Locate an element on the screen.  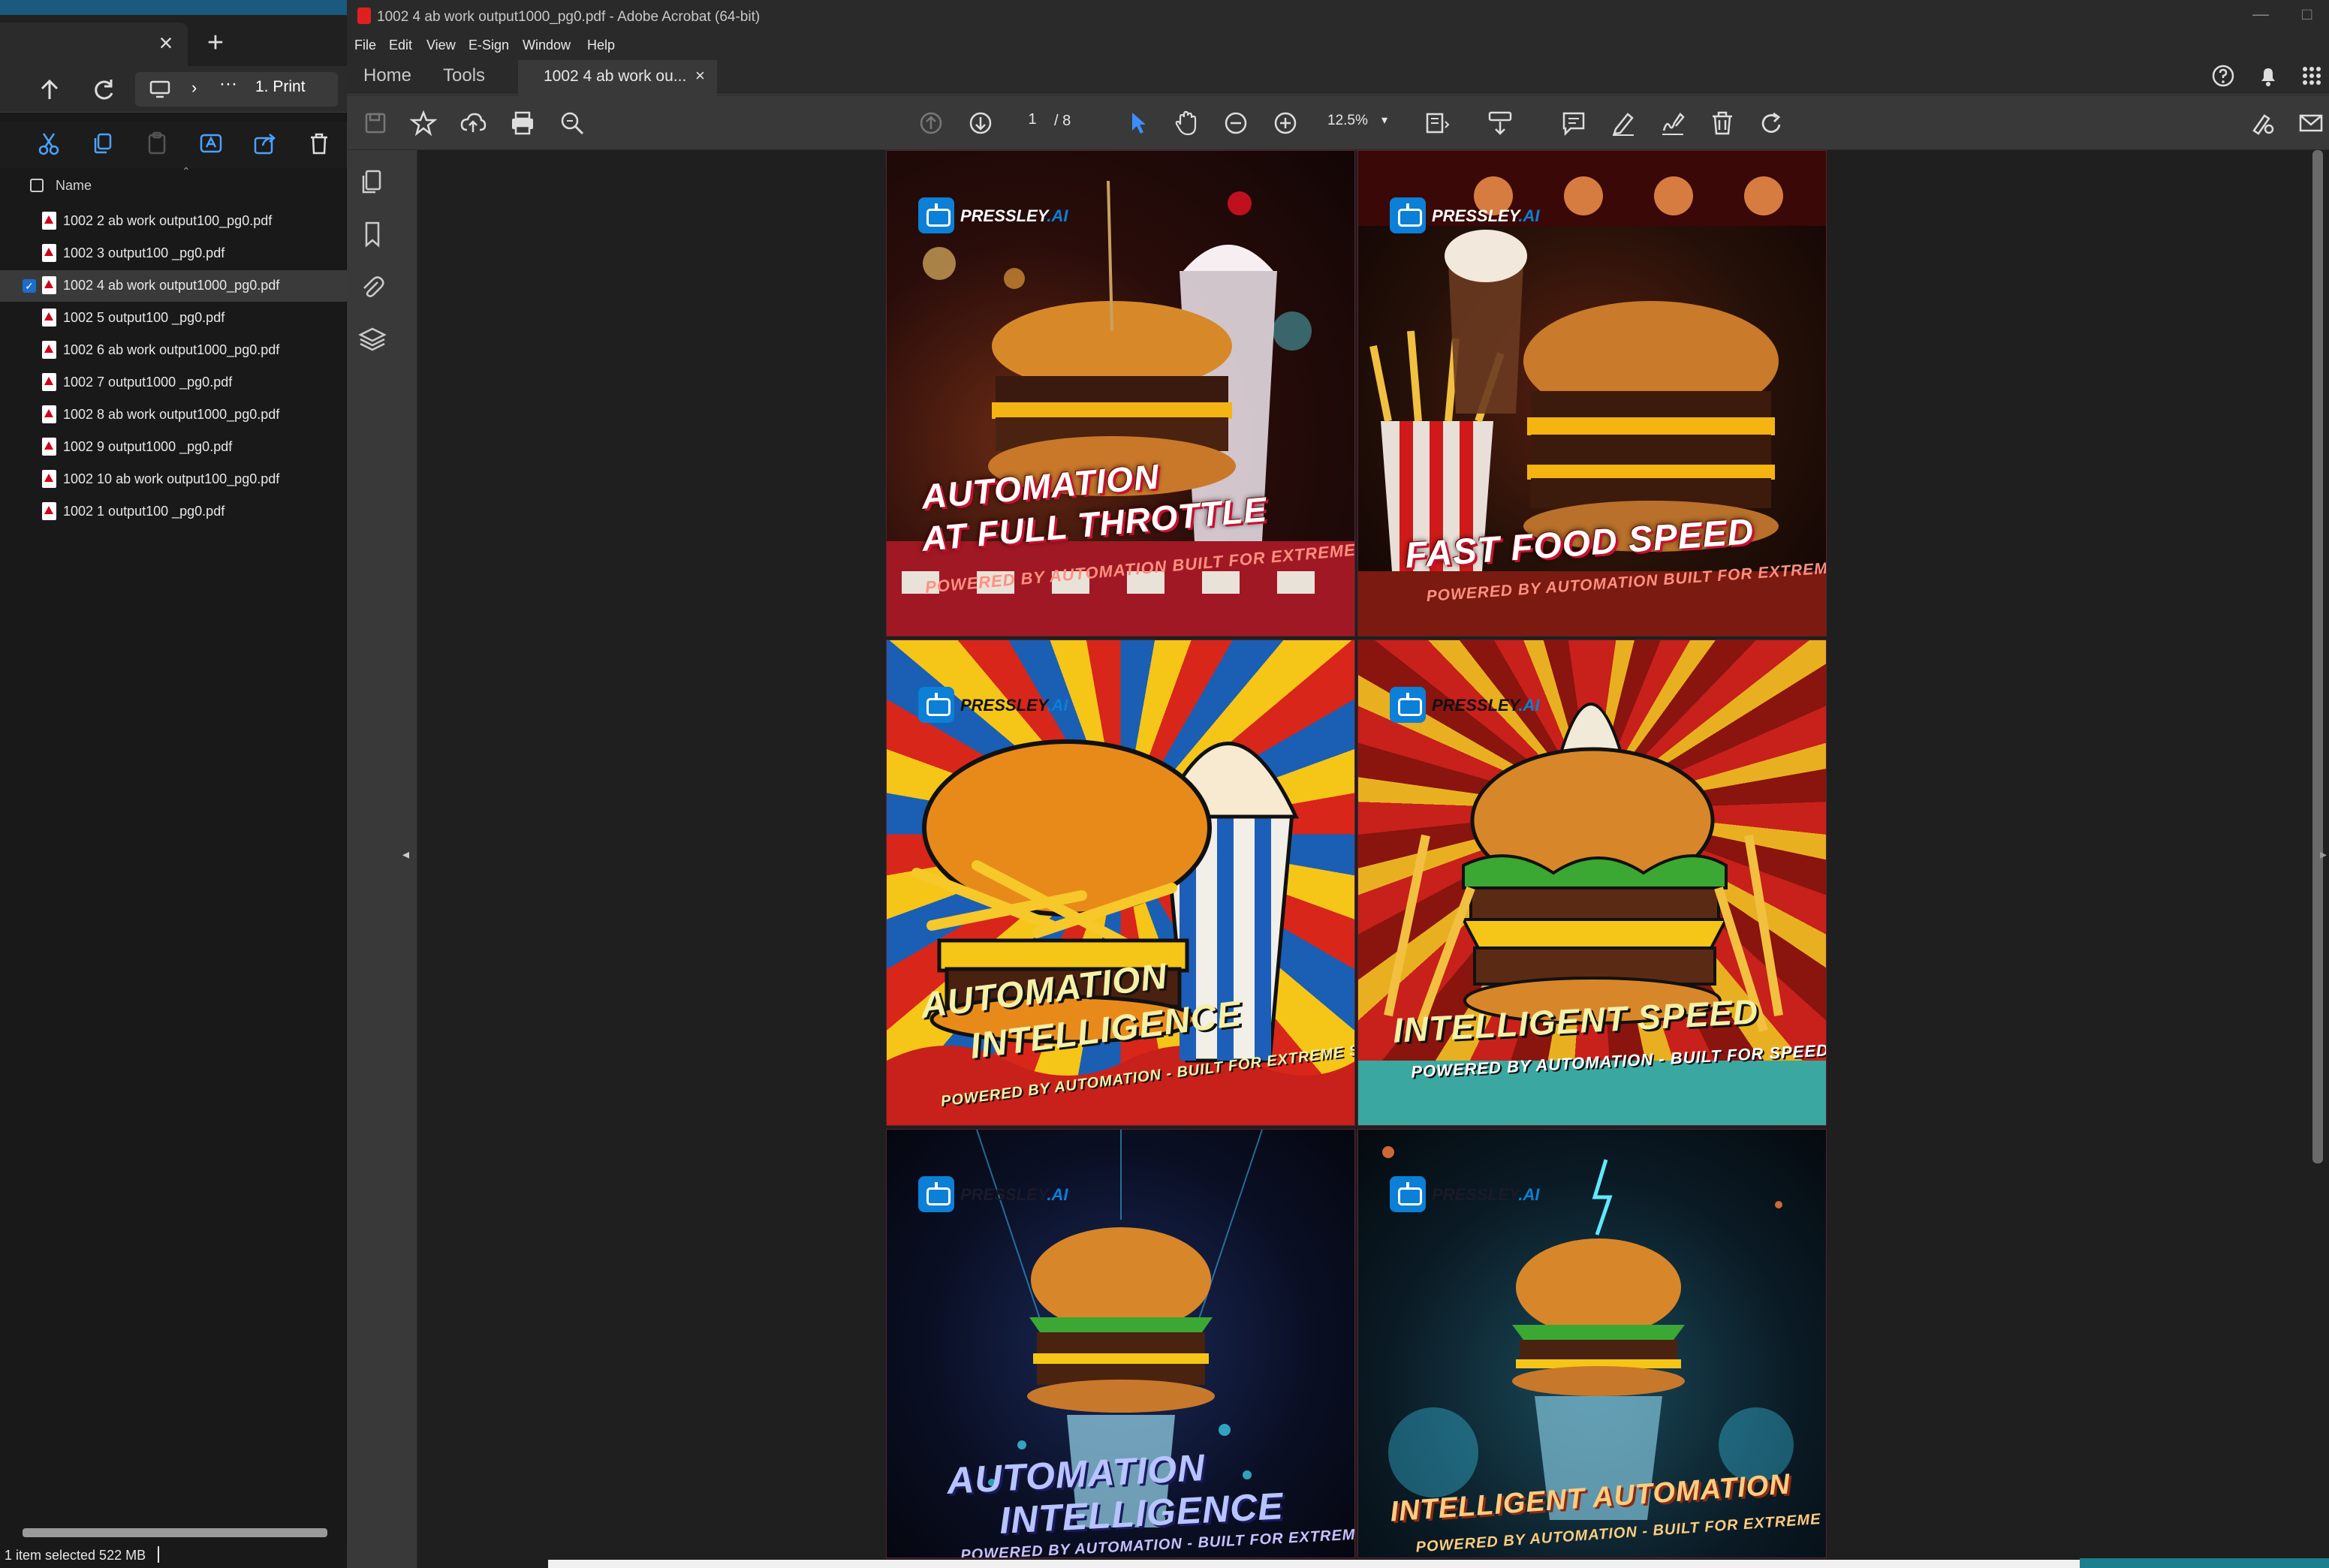
file-name: 1002 7 output1000 _pg0.pdf is located at coordinates (148, 382).